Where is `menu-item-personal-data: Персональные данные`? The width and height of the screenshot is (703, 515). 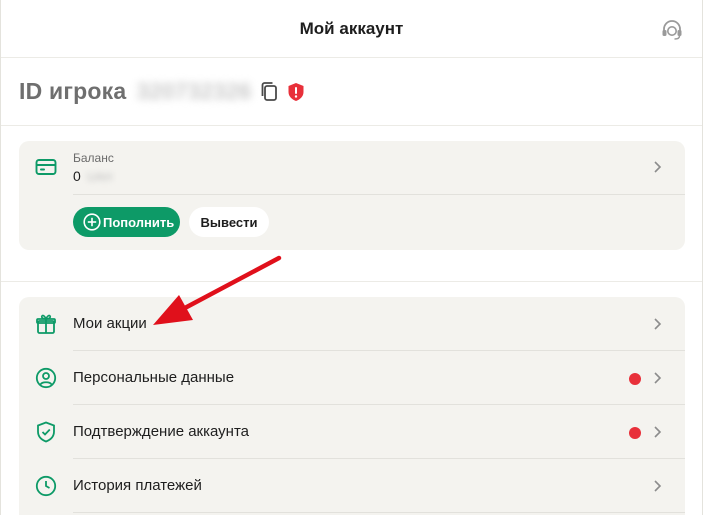
menu-item-personal-data: Персональные данные is located at coordinates (352, 378).